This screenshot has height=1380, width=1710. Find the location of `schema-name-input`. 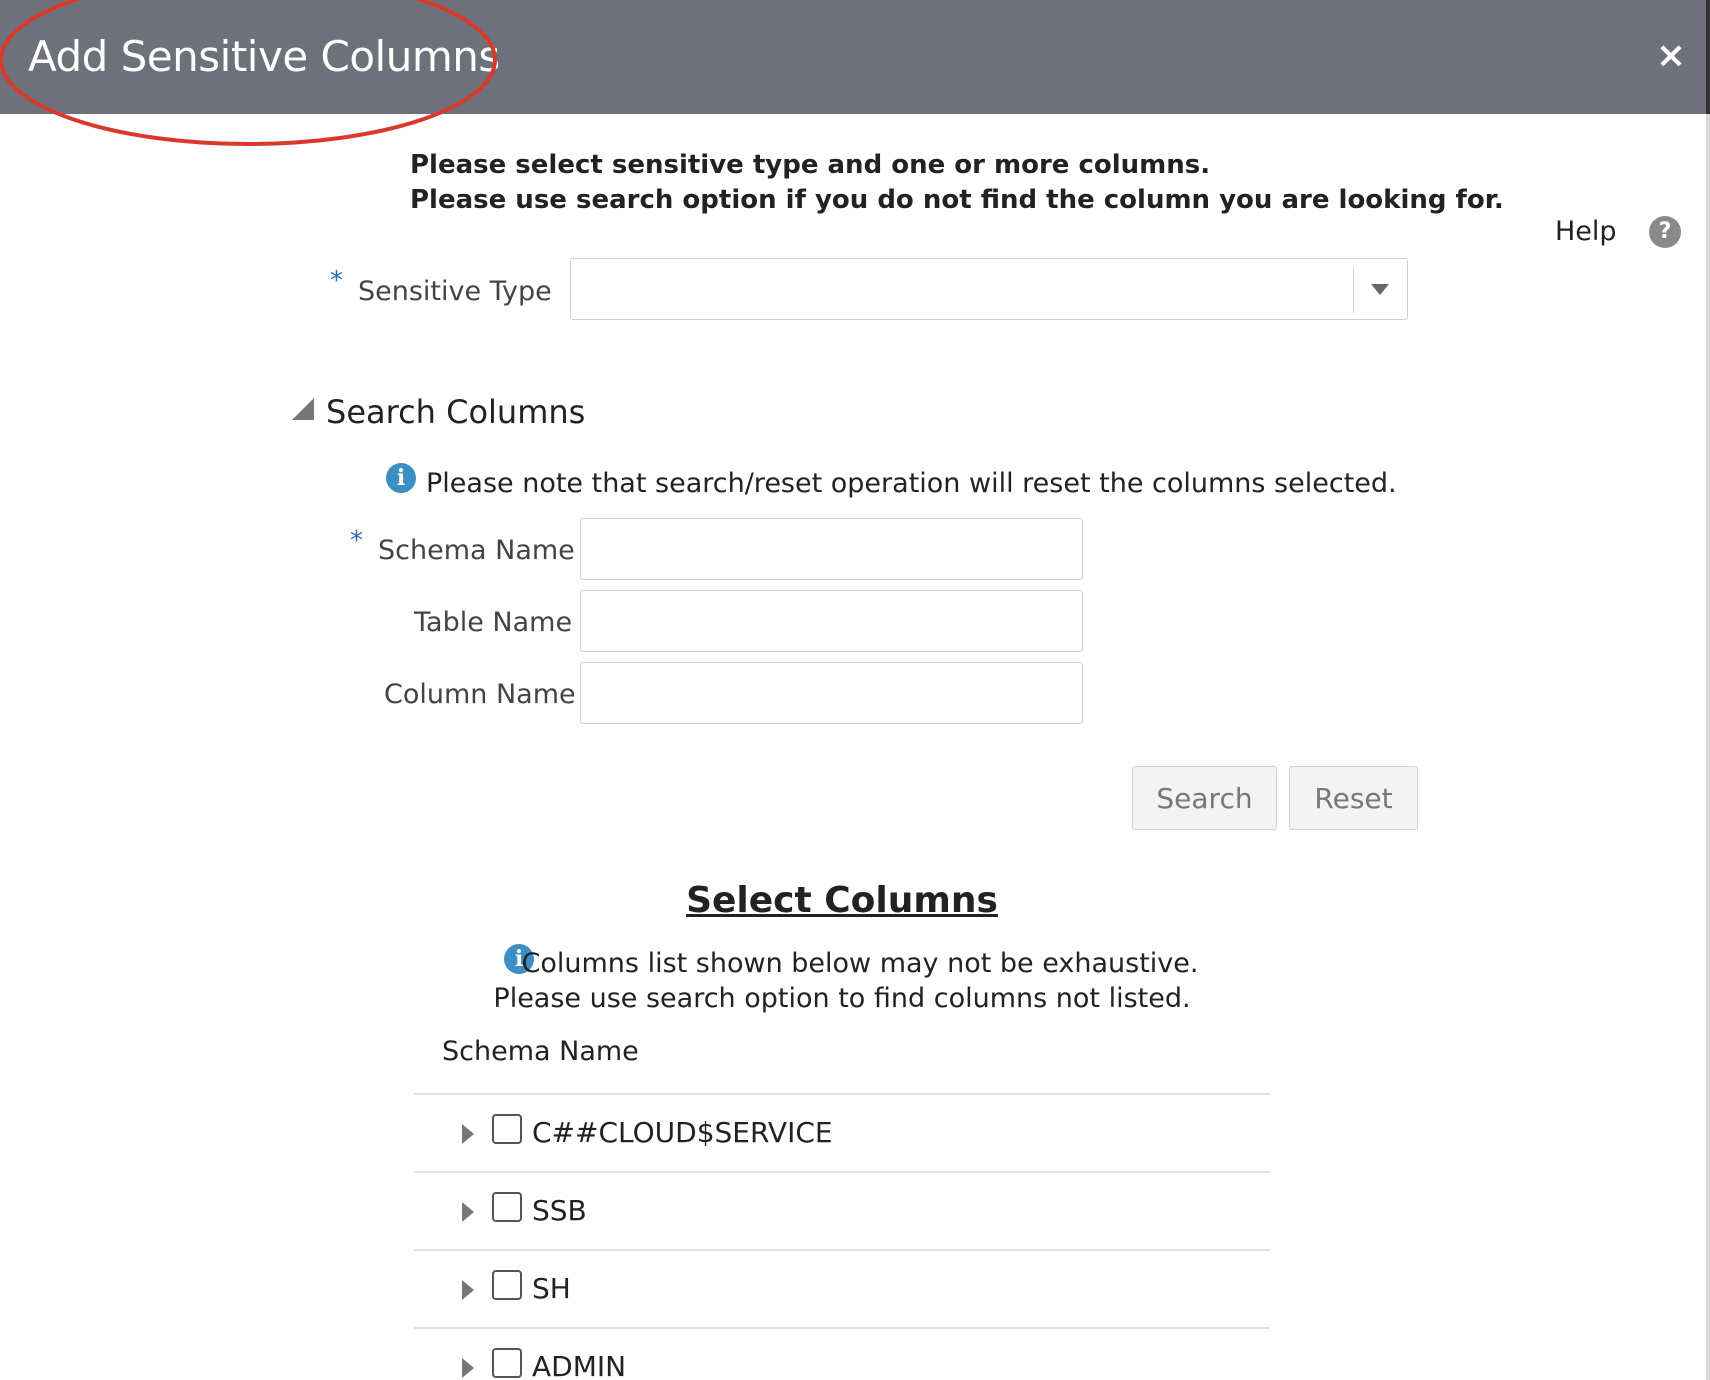

schema-name-input is located at coordinates (831, 549).